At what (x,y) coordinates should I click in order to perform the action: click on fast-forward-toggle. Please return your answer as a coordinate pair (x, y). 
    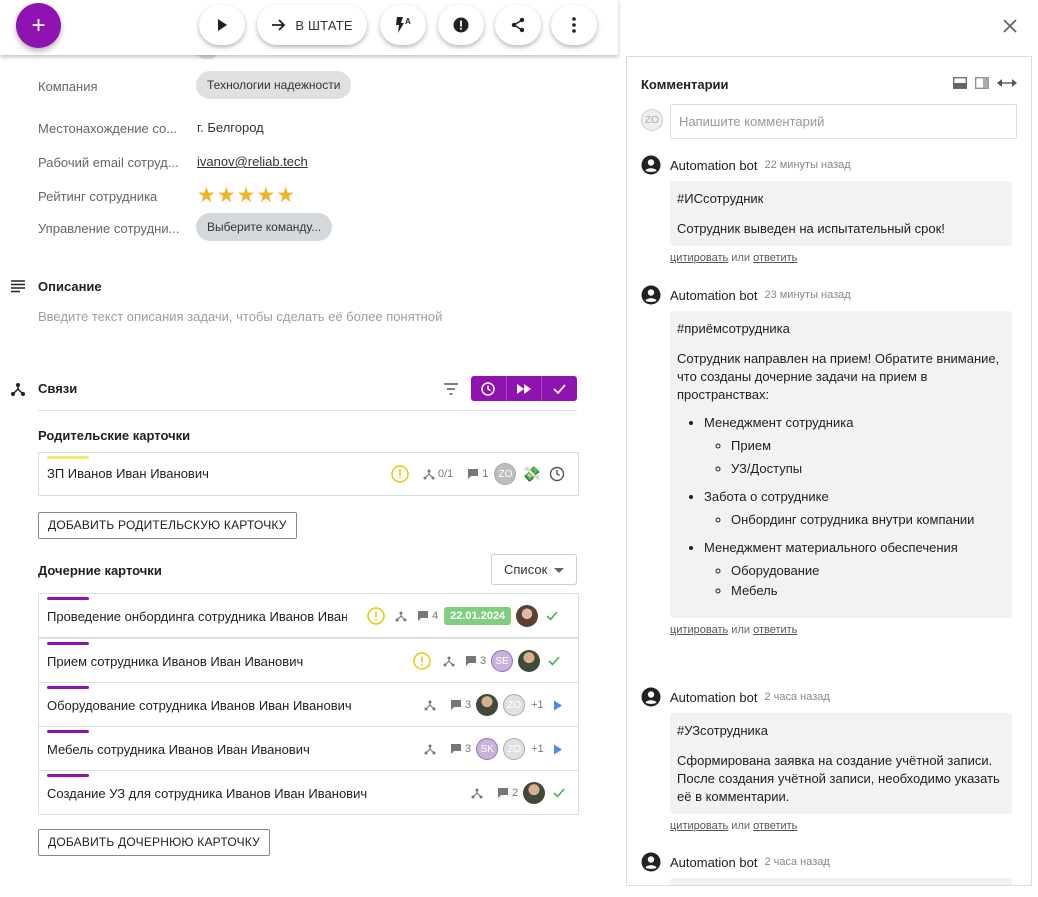
    Looking at the image, I should click on (525, 388).